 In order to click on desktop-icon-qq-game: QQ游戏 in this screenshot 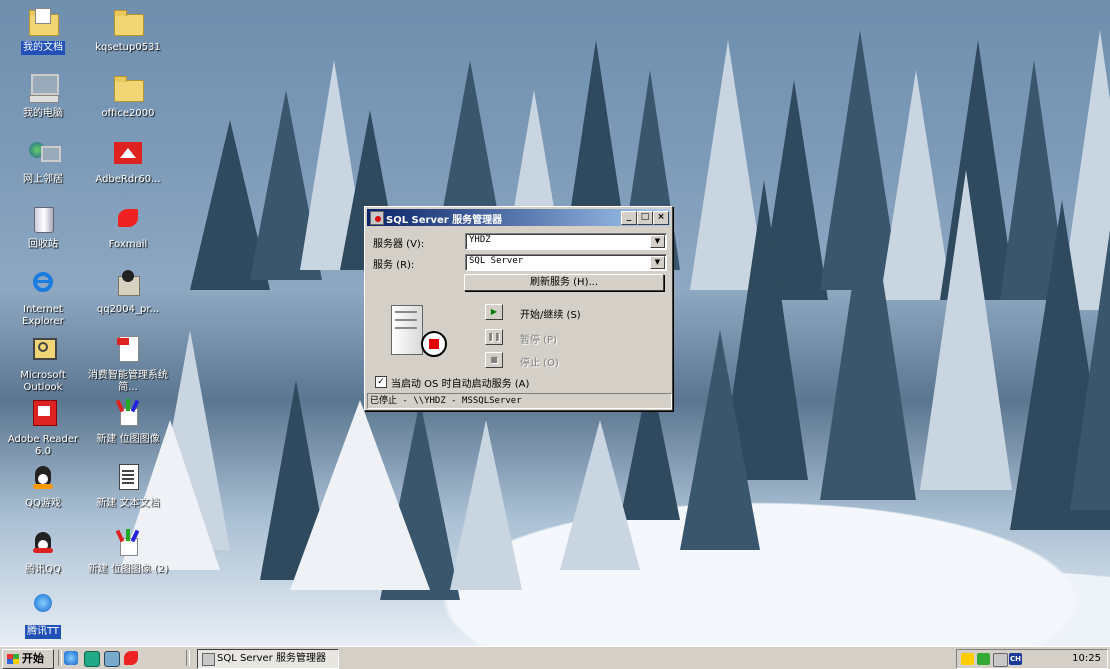, I will do `click(43, 486)`.